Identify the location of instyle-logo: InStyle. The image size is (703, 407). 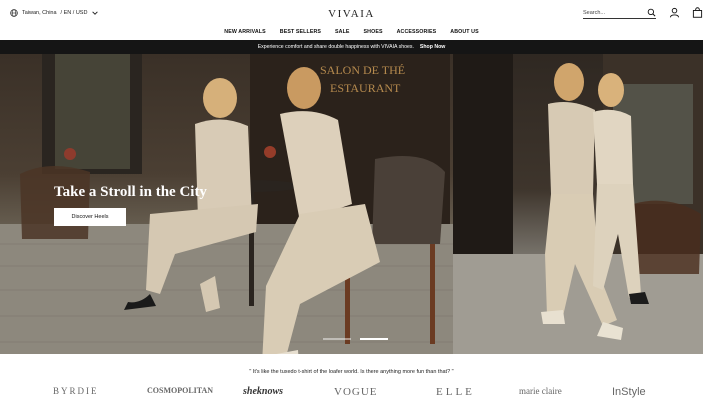
(629, 392).